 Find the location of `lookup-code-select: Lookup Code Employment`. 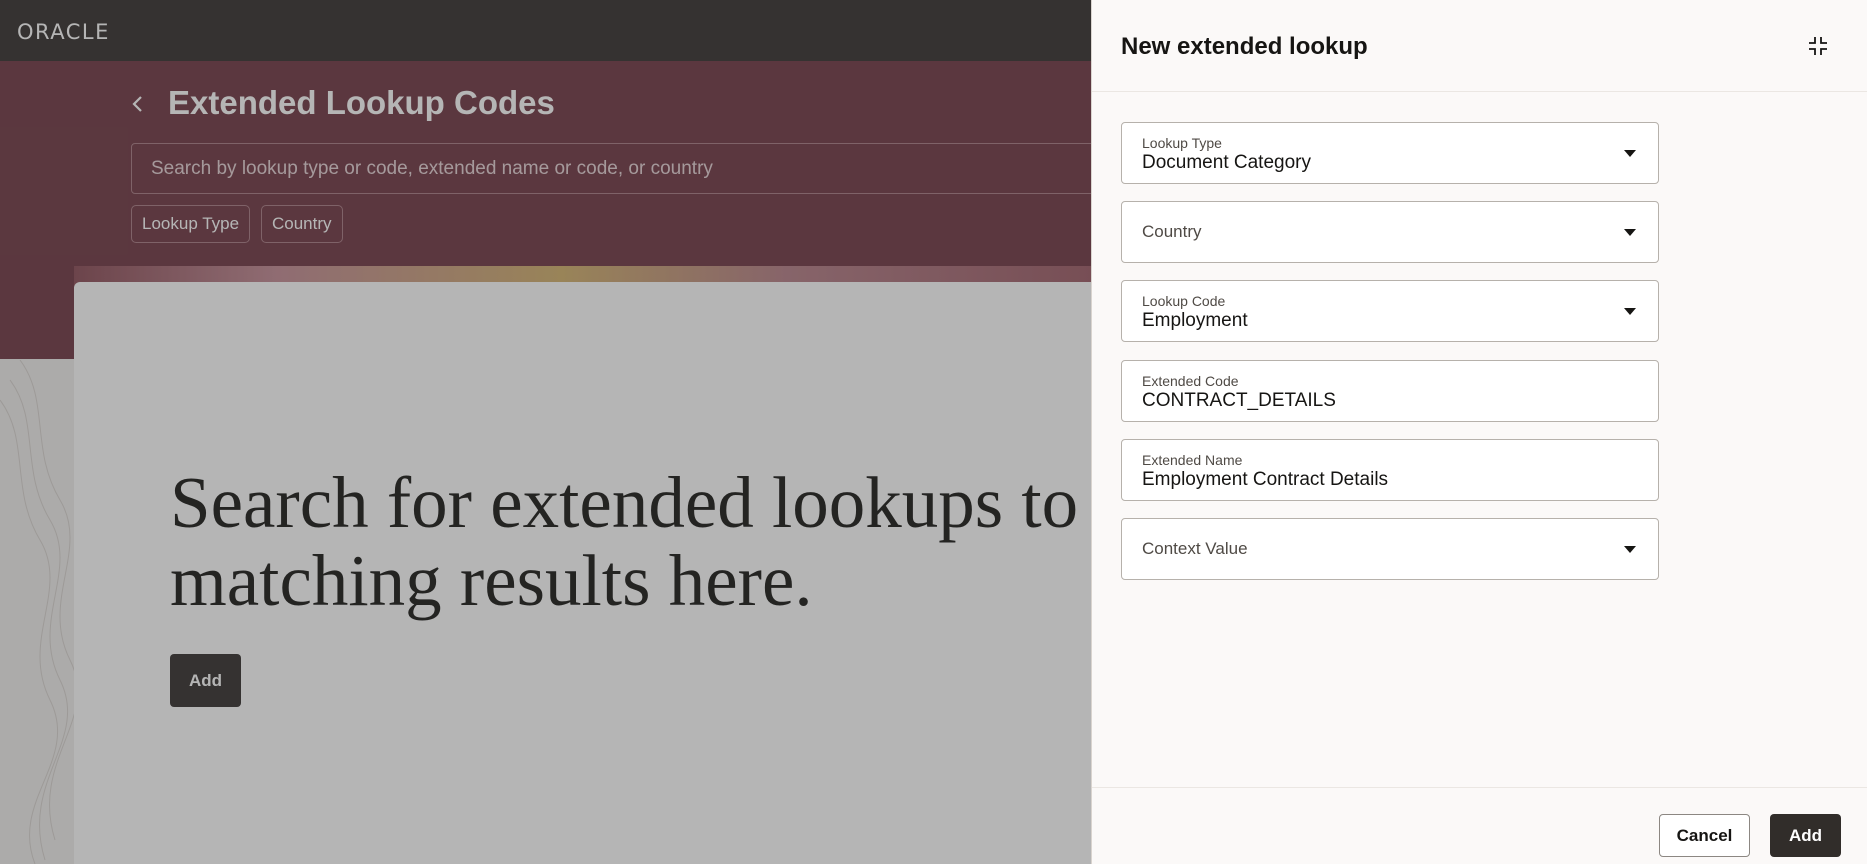

lookup-code-select: Lookup Code Employment is located at coordinates (1390, 311).